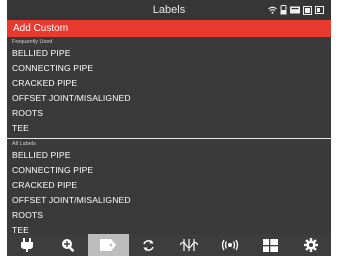 This screenshot has width=338, height=256. I want to click on tab-transmitter, so click(230, 245).